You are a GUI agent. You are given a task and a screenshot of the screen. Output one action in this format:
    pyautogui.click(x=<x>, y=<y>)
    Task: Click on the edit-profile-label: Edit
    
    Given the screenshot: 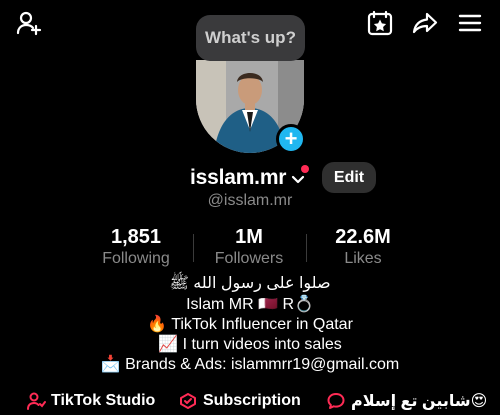 What is the action you would take?
    pyautogui.click(x=349, y=177)
    